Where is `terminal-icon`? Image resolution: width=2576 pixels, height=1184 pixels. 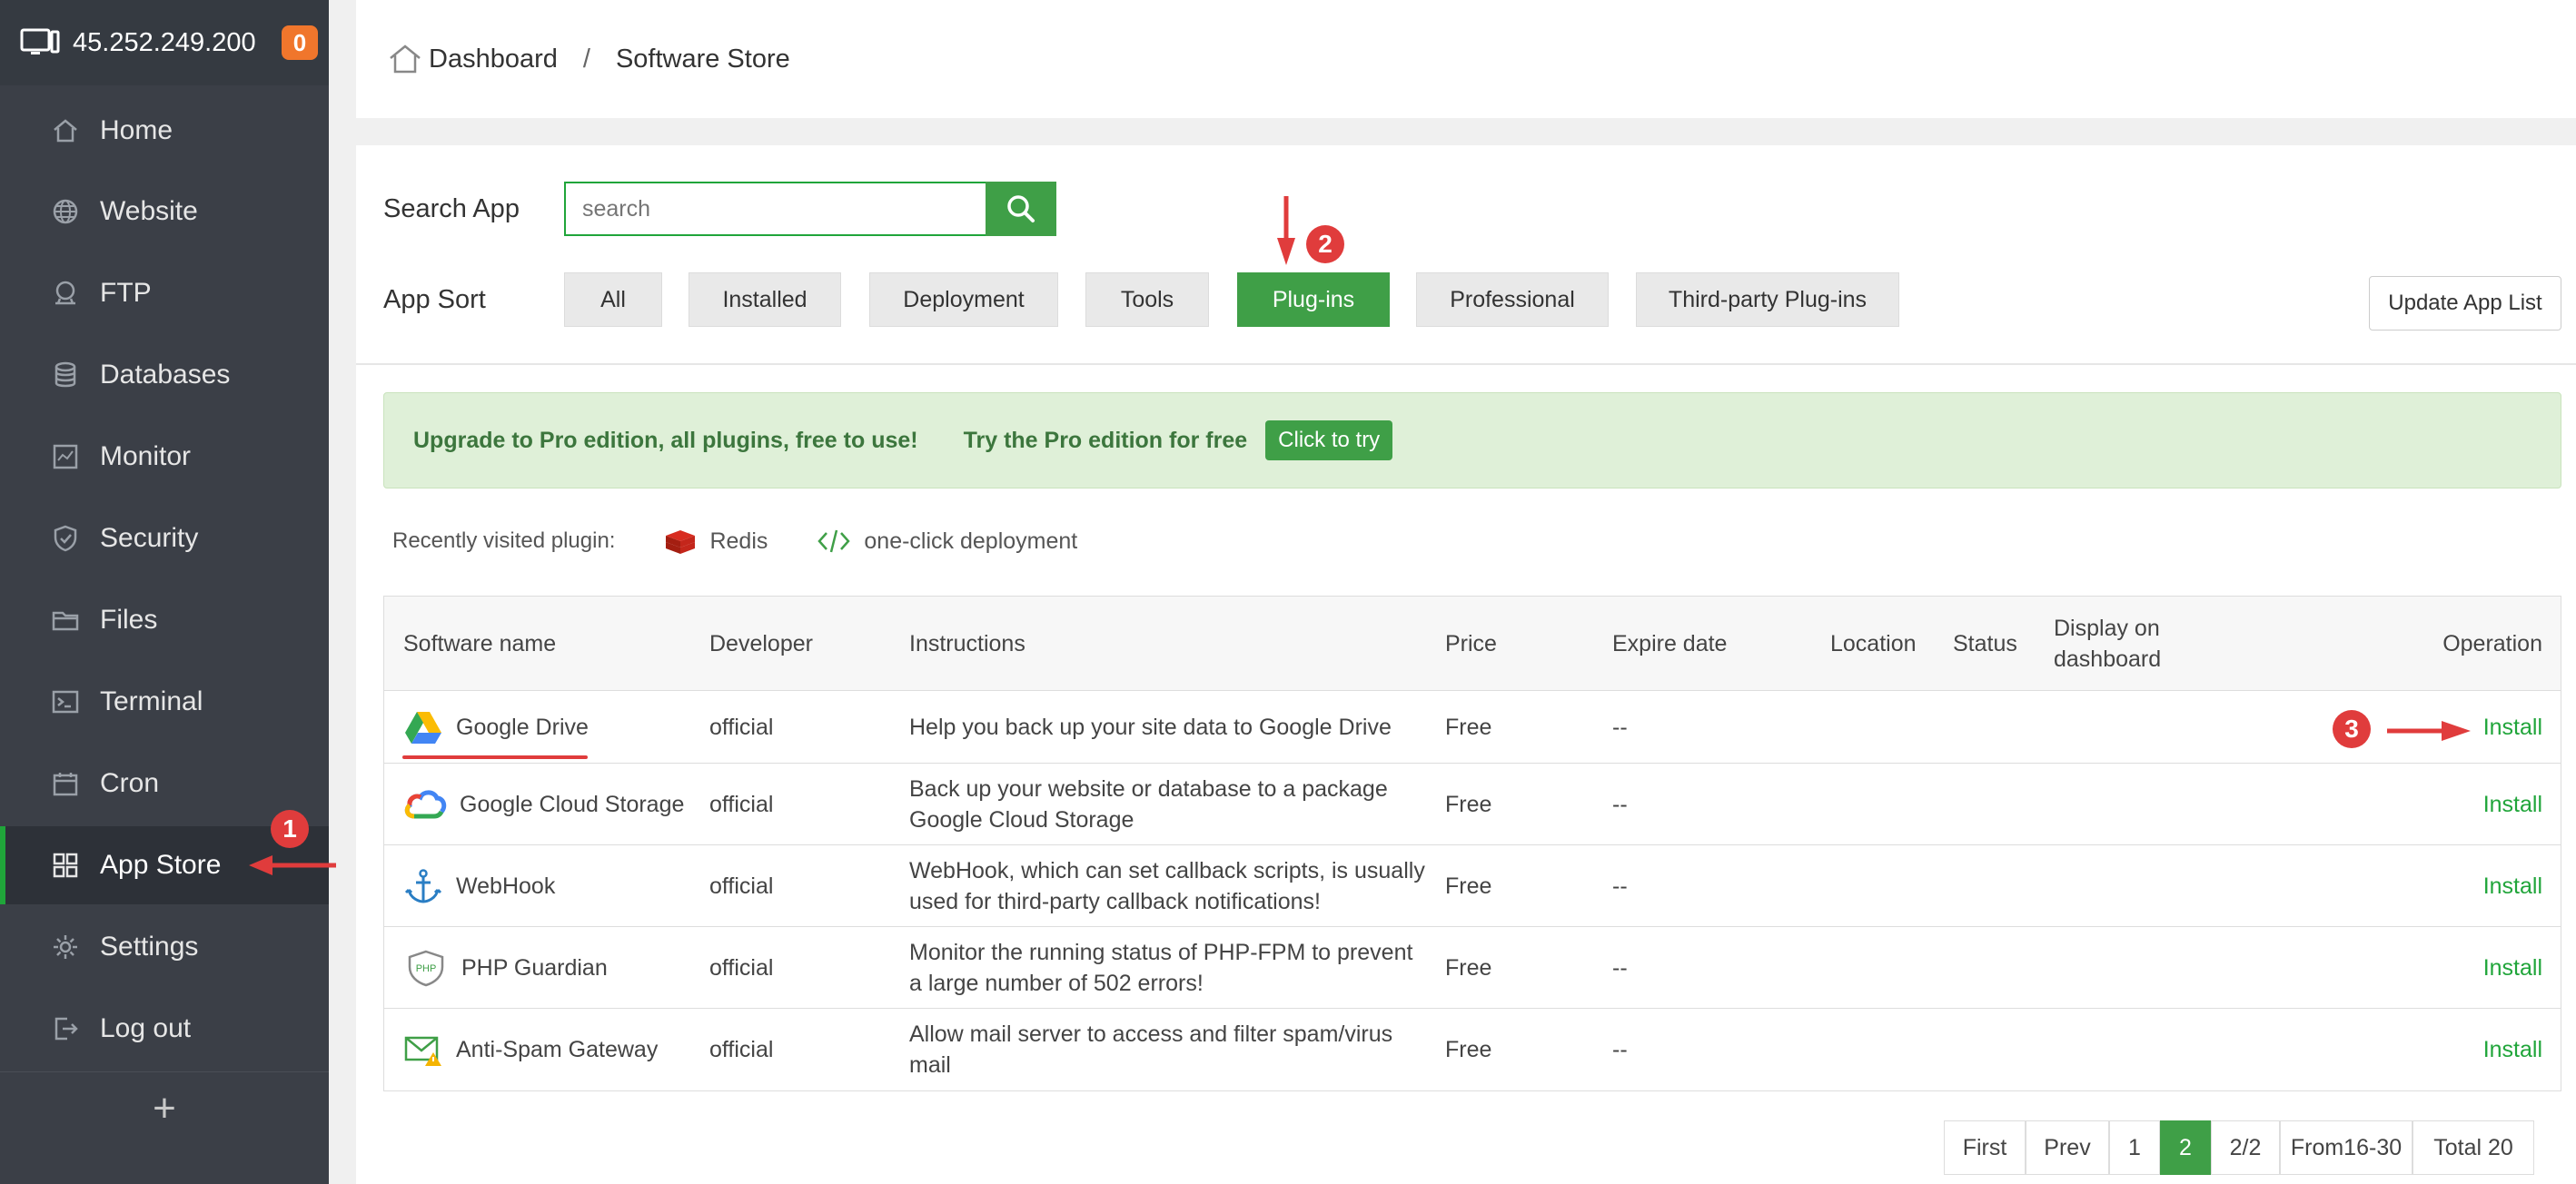 terminal-icon is located at coordinates (65, 702).